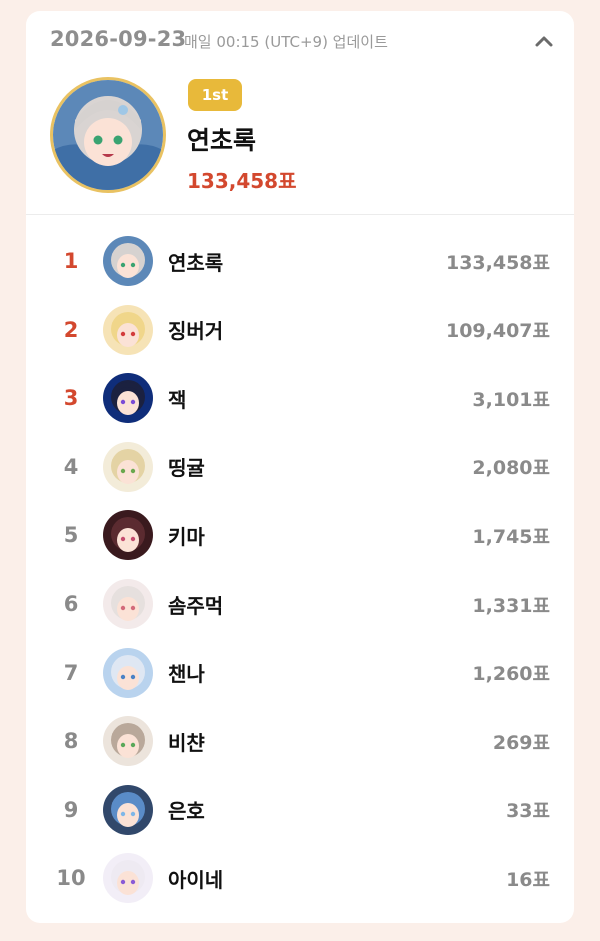 The image size is (600, 941). I want to click on rank-badge: 1st, so click(215, 95).